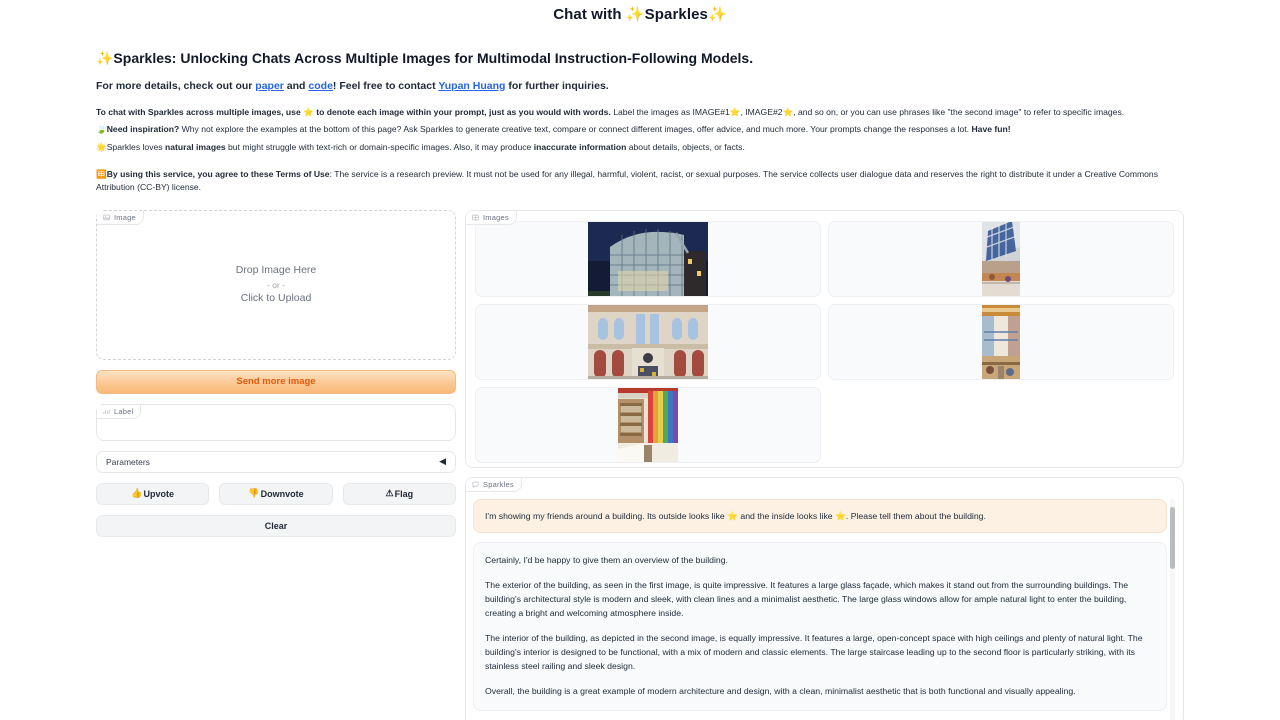  What do you see at coordinates (404, 493) in the screenshot?
I see `flag-button-label: Flag` at bounding box center [404, 493].